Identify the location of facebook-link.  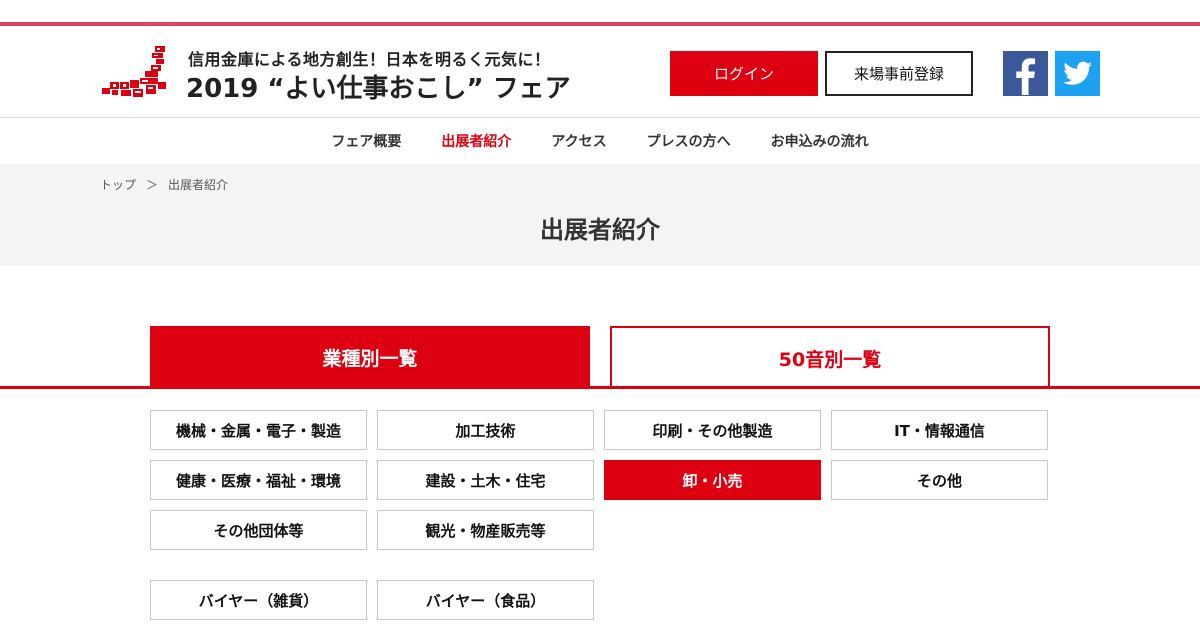
(1025, 73).